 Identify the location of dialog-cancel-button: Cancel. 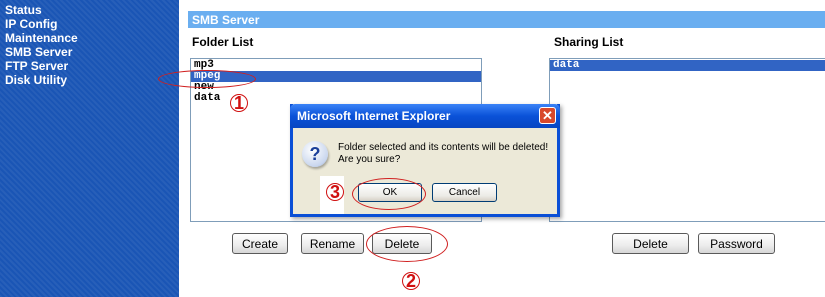
(464, 192).